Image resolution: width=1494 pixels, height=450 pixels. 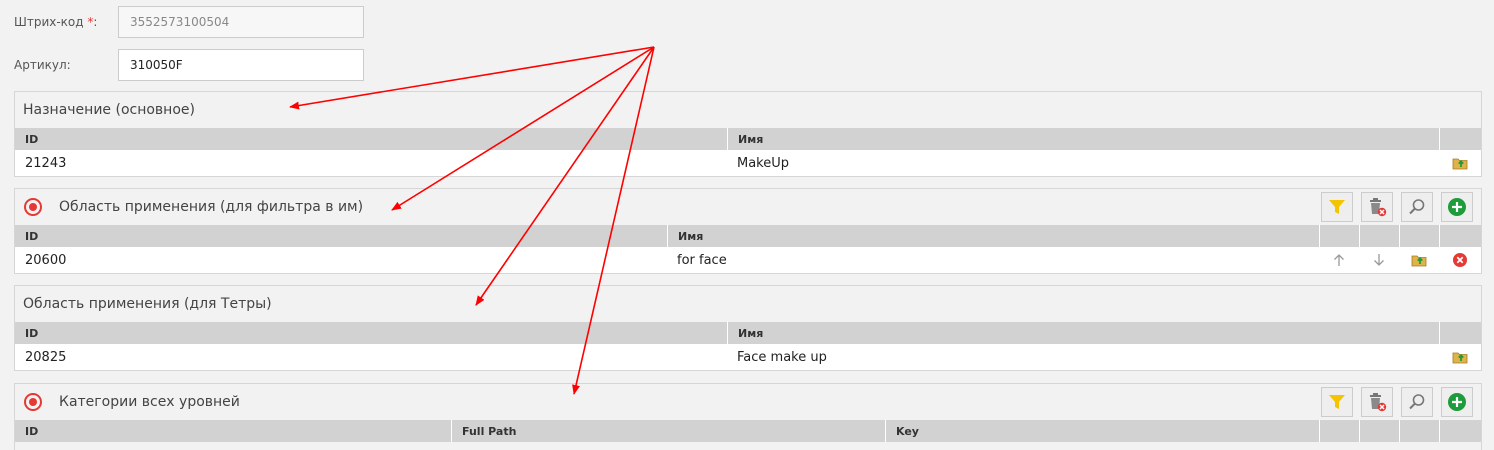 What do you see at coordinates (147, 304) in the screenshot?
I see `panel-title: Область применения (для Тетры)` at bounding box center [147, 304].